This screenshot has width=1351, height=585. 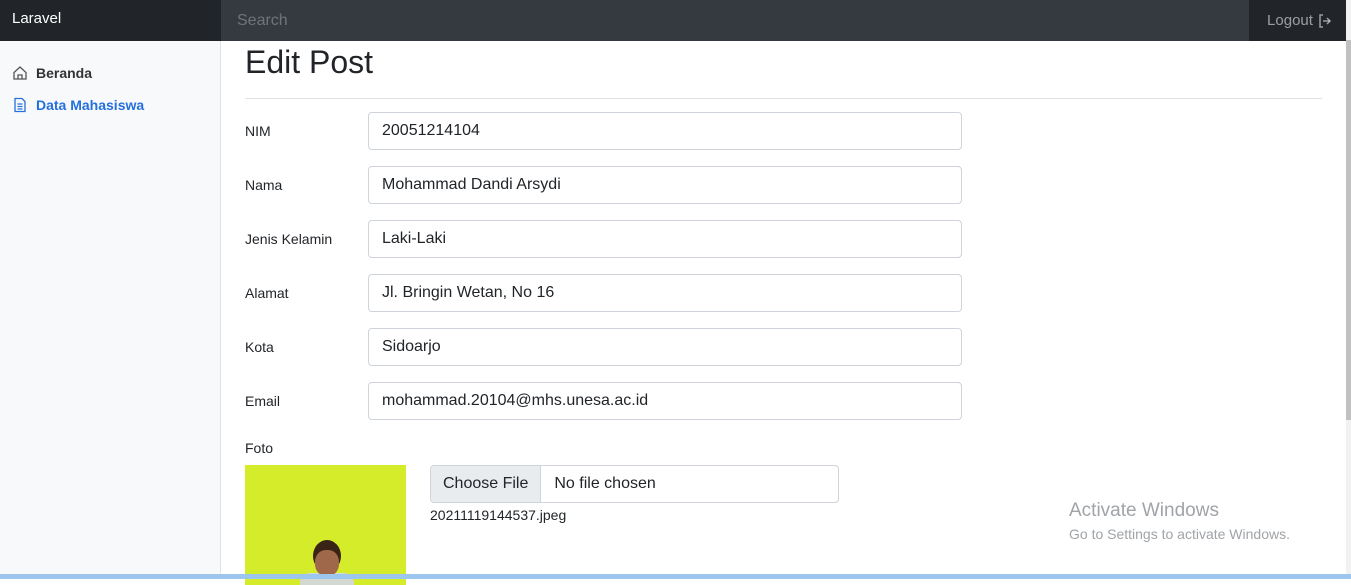 What do you see at coordinates (498, 515) in the screenshot?
I see `current-filename: 20211119144537.jpeg` at bounding box center [498, 515].